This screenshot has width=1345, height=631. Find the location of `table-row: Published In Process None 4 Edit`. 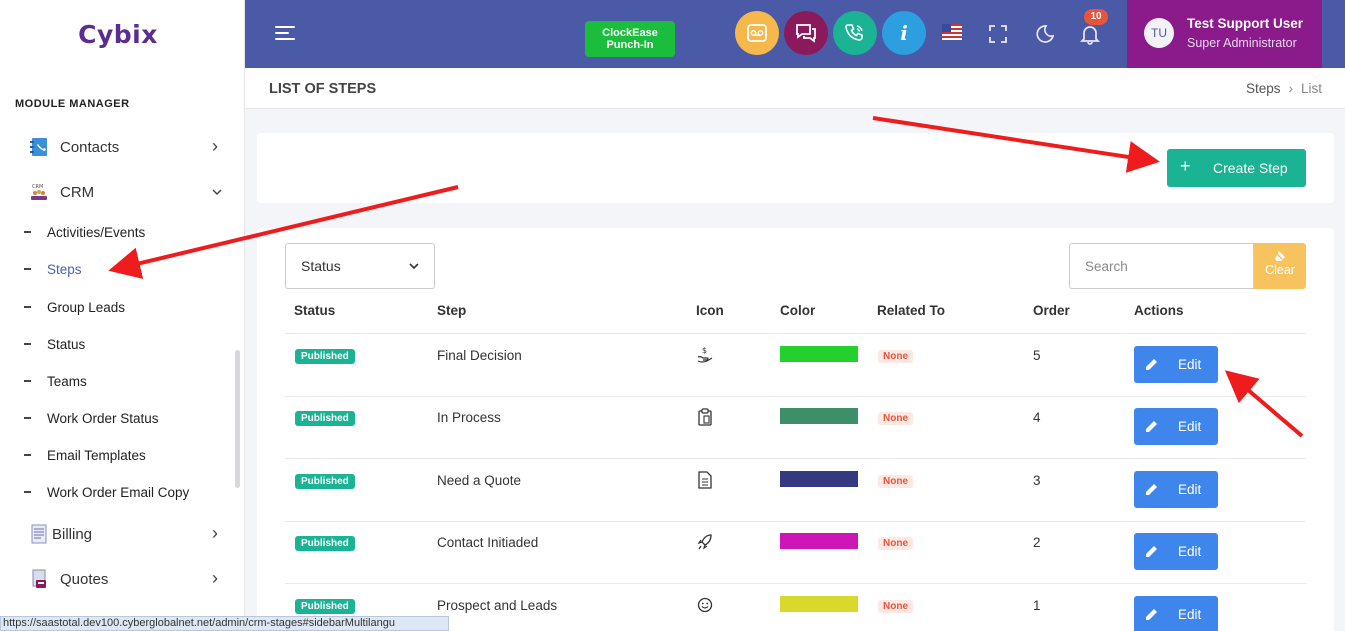

table-row: Published In Process None 4 Edit is located at coordinates (795, 427).